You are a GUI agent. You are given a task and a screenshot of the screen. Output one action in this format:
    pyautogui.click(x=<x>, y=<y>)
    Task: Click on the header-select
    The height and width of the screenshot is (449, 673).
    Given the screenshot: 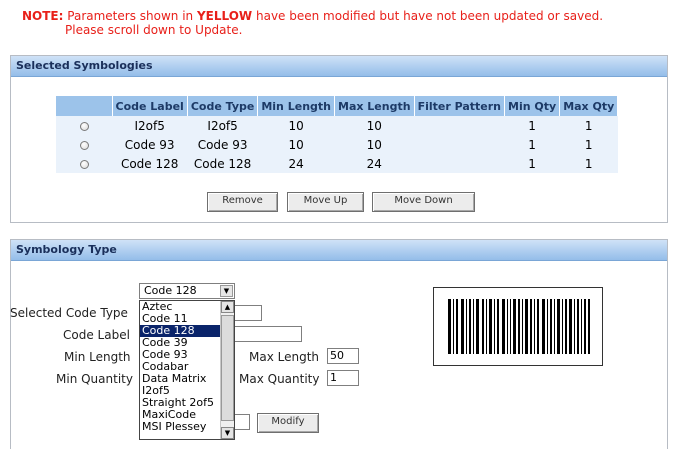 What is the action you would take?
    pyautogui.click(x=84, y=106)
    